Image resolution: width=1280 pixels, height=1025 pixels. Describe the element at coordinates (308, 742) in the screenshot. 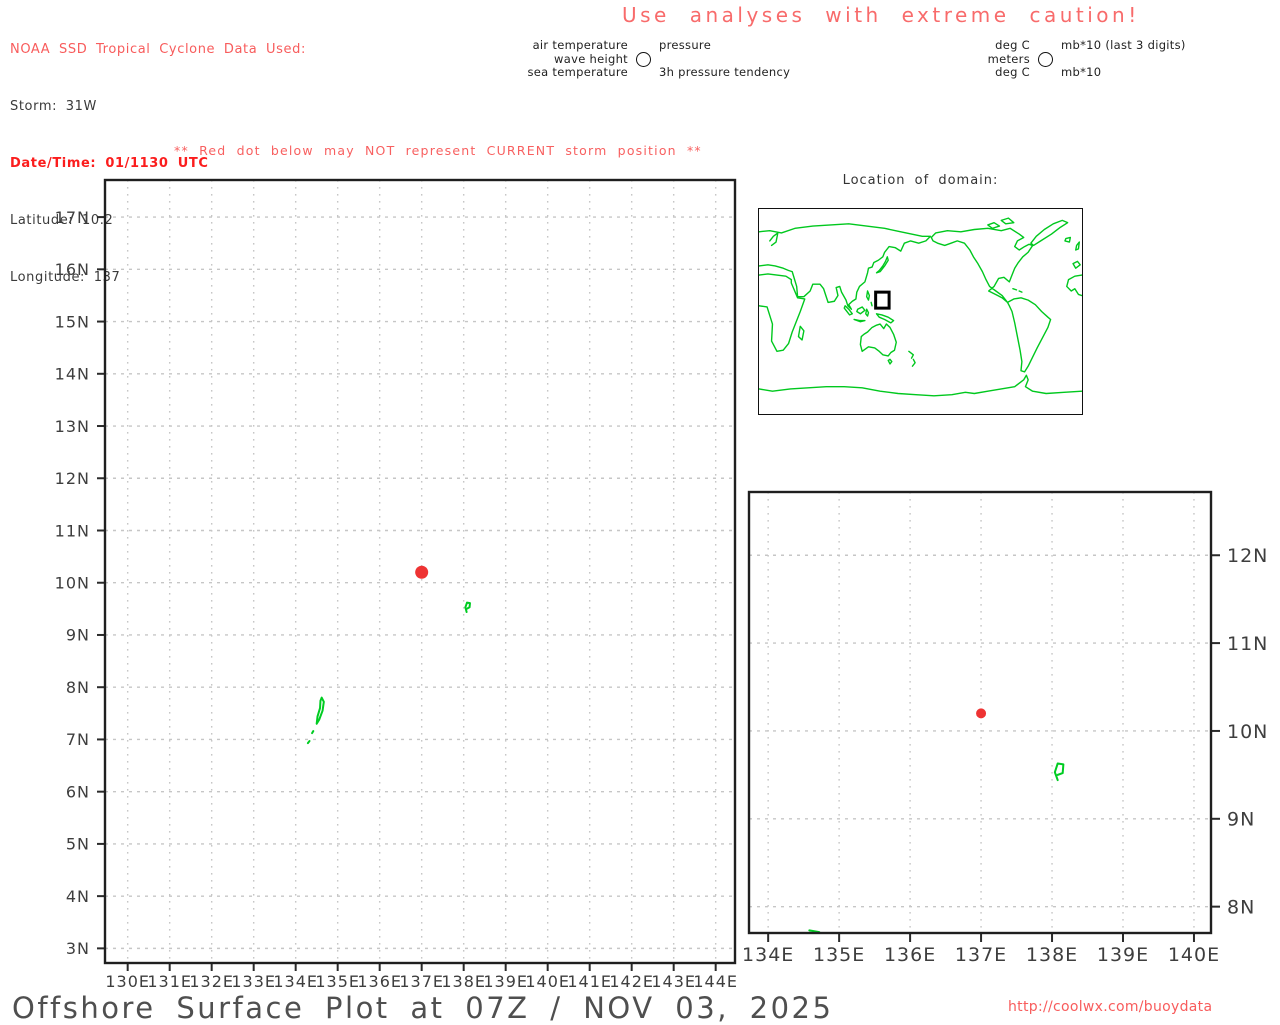

I see `coastline-palau-islet-b` at that location.